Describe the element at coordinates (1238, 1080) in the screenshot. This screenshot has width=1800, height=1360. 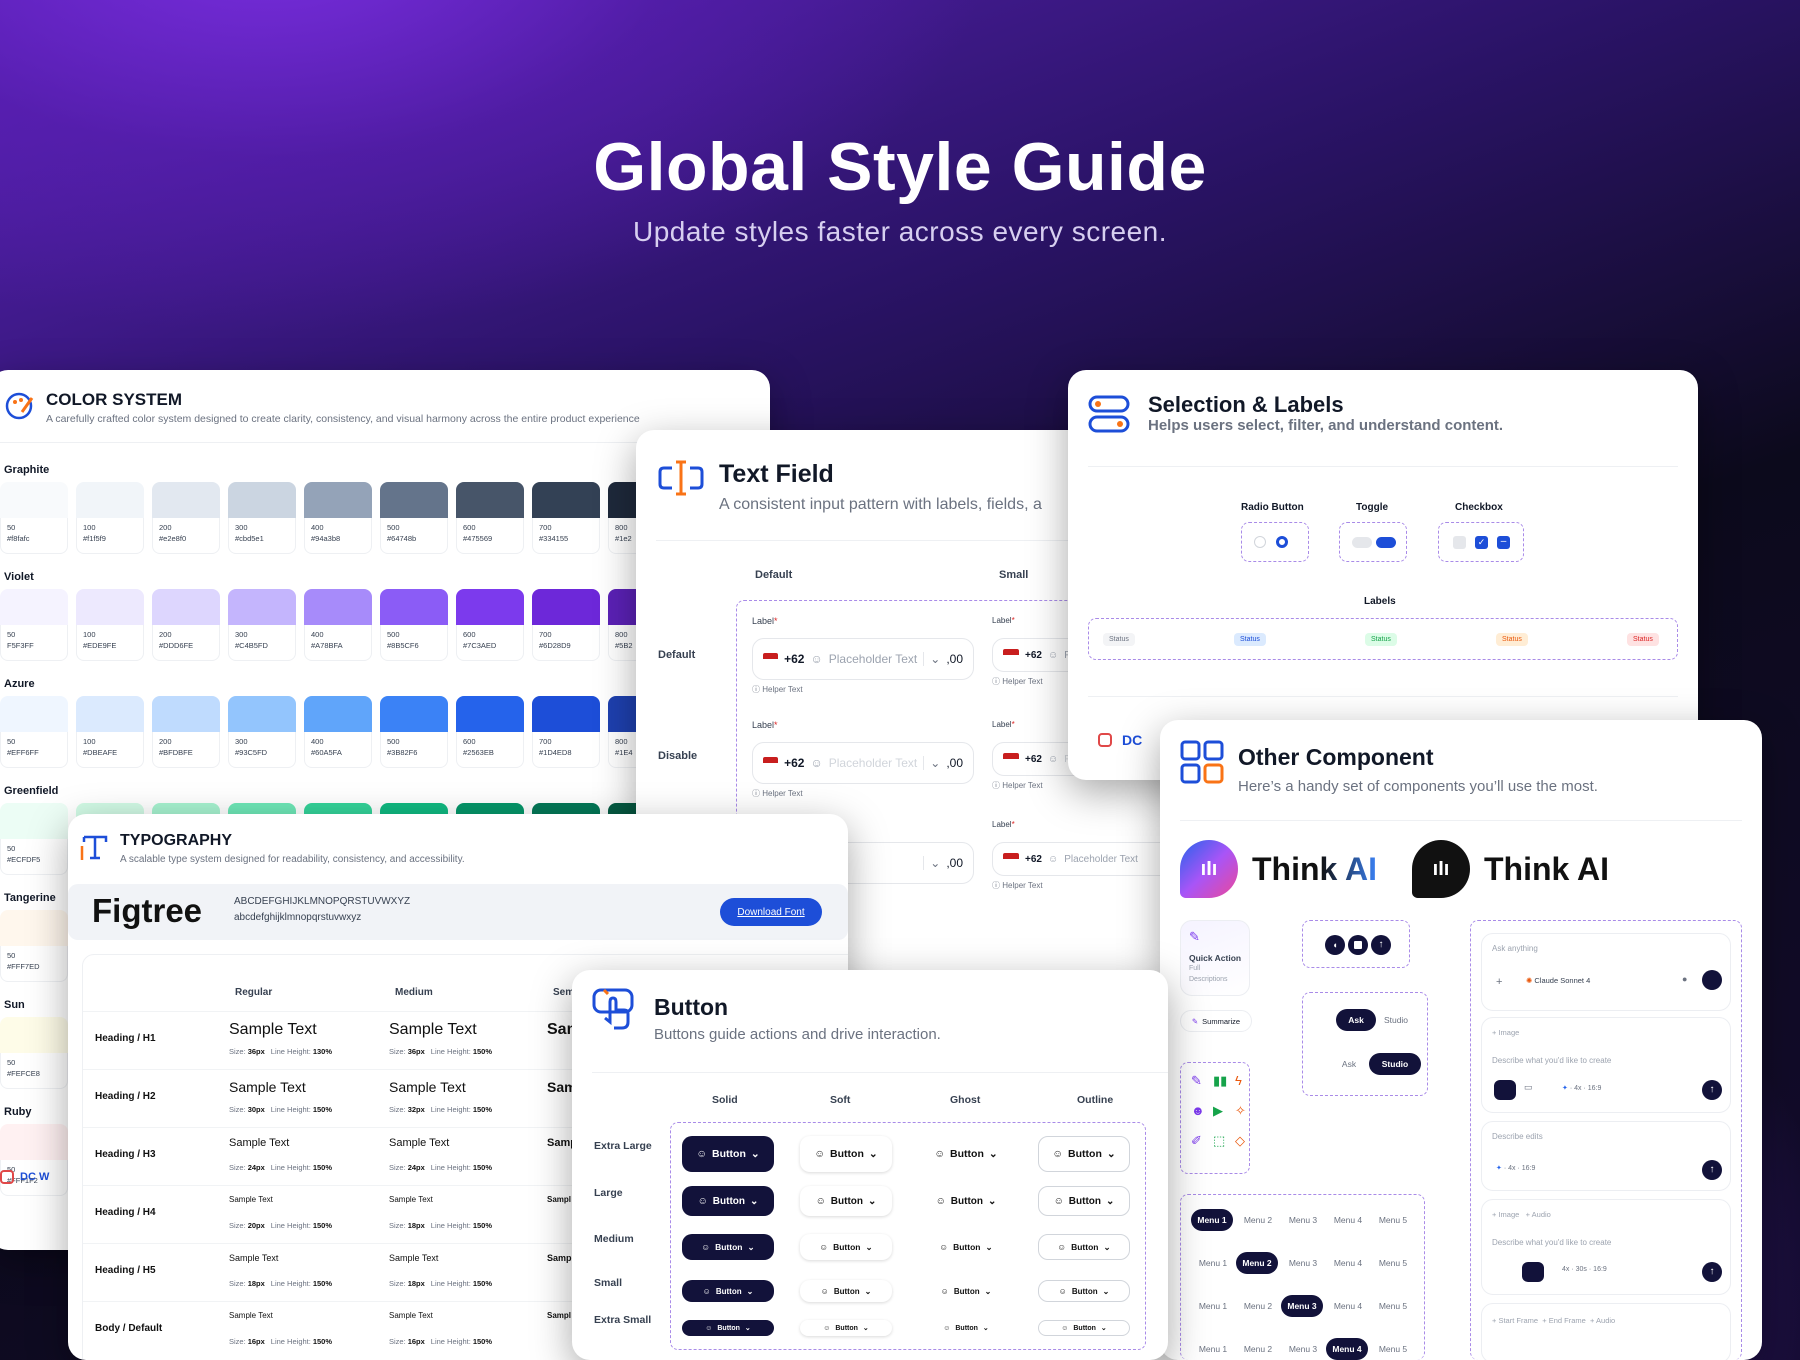
I see `bolt-icon: ϟ` at that location.